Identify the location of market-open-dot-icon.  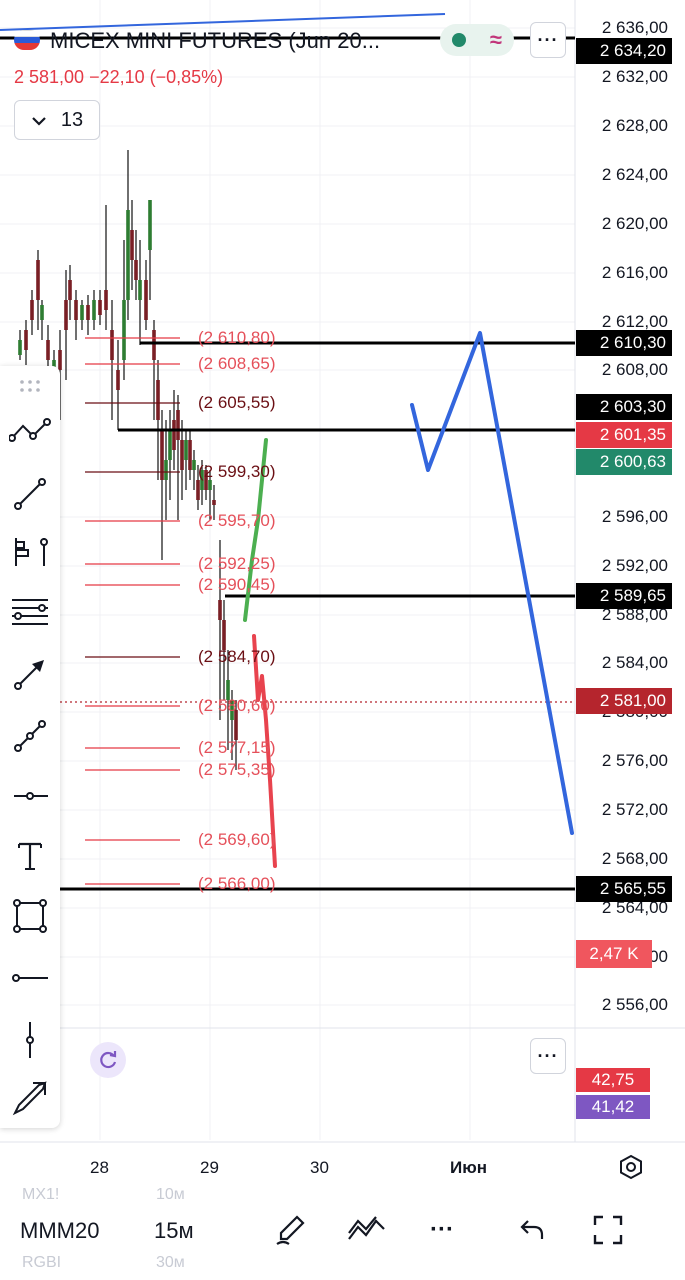
(458, 40).